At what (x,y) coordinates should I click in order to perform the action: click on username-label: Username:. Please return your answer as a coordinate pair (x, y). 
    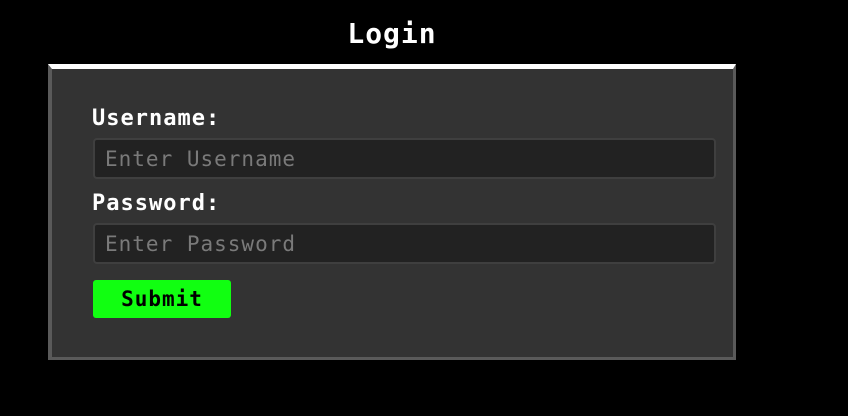
    Looking at the image, I should click on (156, 118).